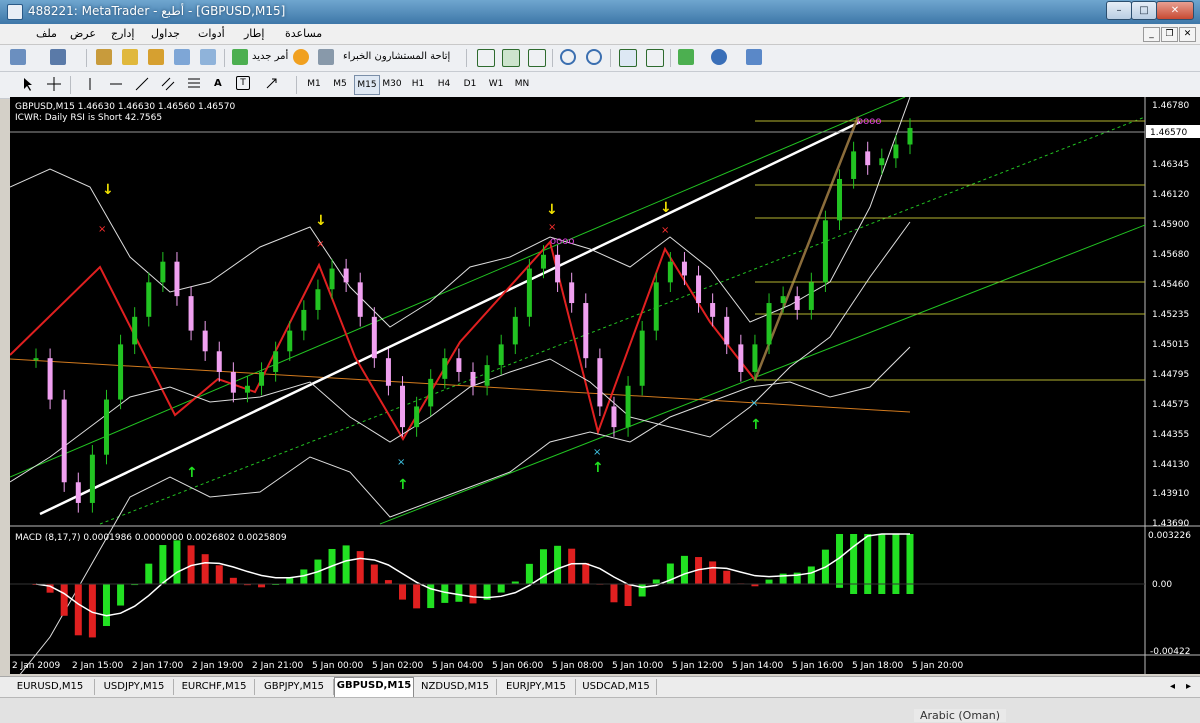  Describe the element at coordinates (270, 56) in the screenshot. I see `new-order-button: أمر جديد` at that location.